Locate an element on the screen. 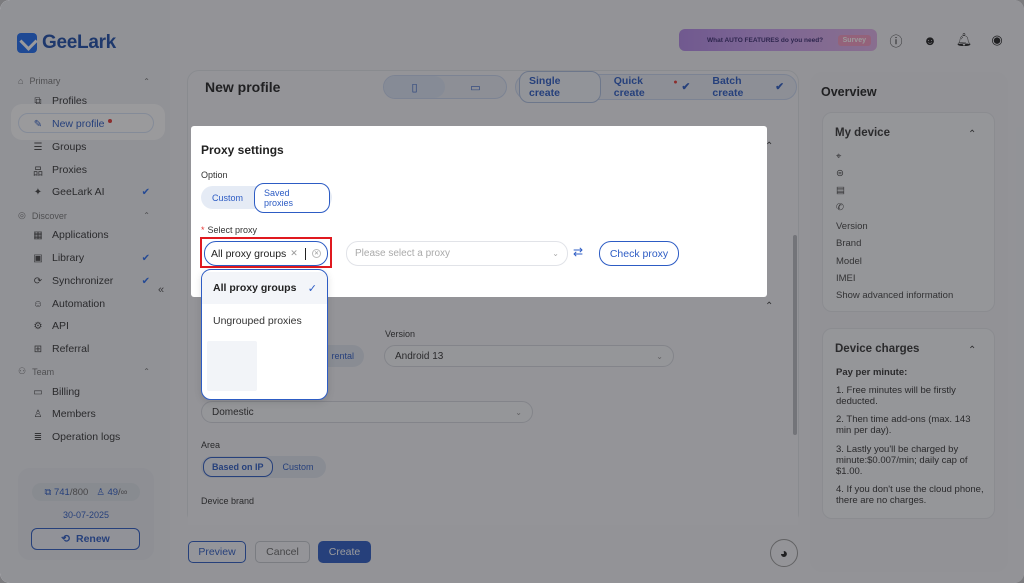 This screenshot has height=583, width=1024. dropdown-empty-placeholder is located at coordinates (232, 366).